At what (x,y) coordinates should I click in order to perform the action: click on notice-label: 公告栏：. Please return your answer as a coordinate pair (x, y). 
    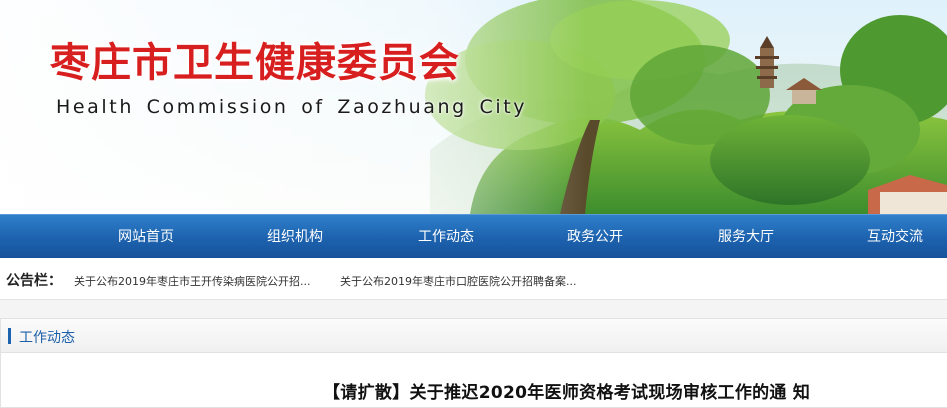
    Looking at the image, I should click on (34, 281).